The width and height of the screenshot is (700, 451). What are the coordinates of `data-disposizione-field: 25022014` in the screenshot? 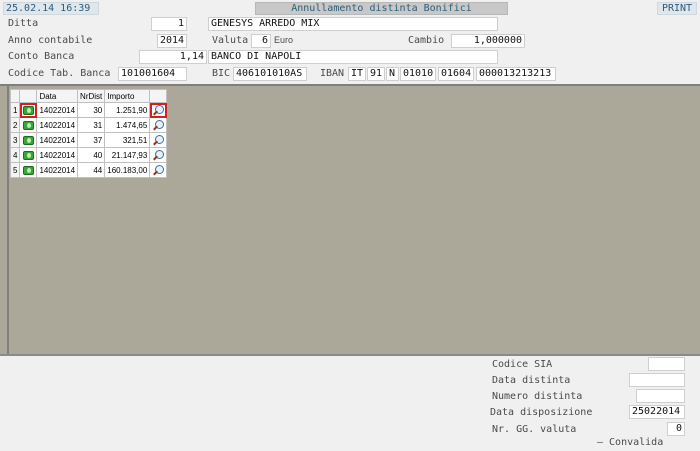 It's located at (657, 412).